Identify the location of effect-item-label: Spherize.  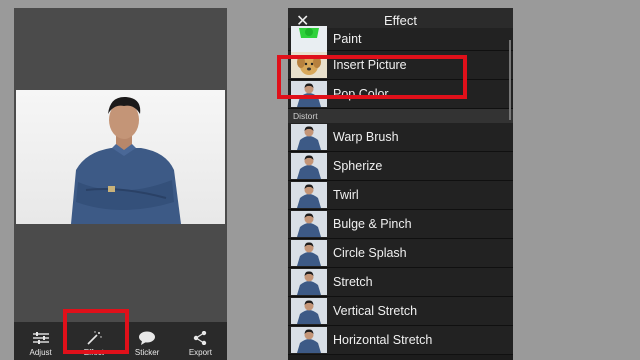
(358, 166).